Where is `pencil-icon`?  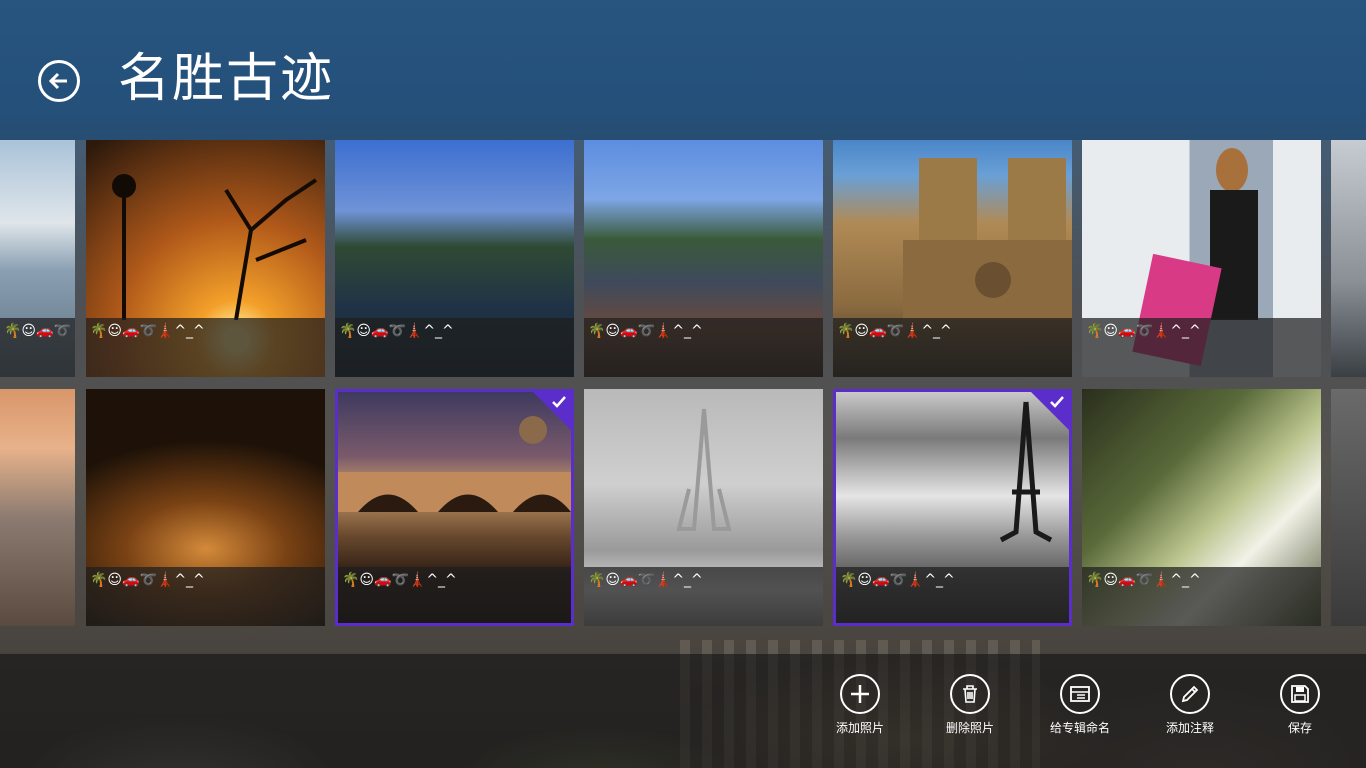
pencil-icon is located at coordinates (1190, 694).